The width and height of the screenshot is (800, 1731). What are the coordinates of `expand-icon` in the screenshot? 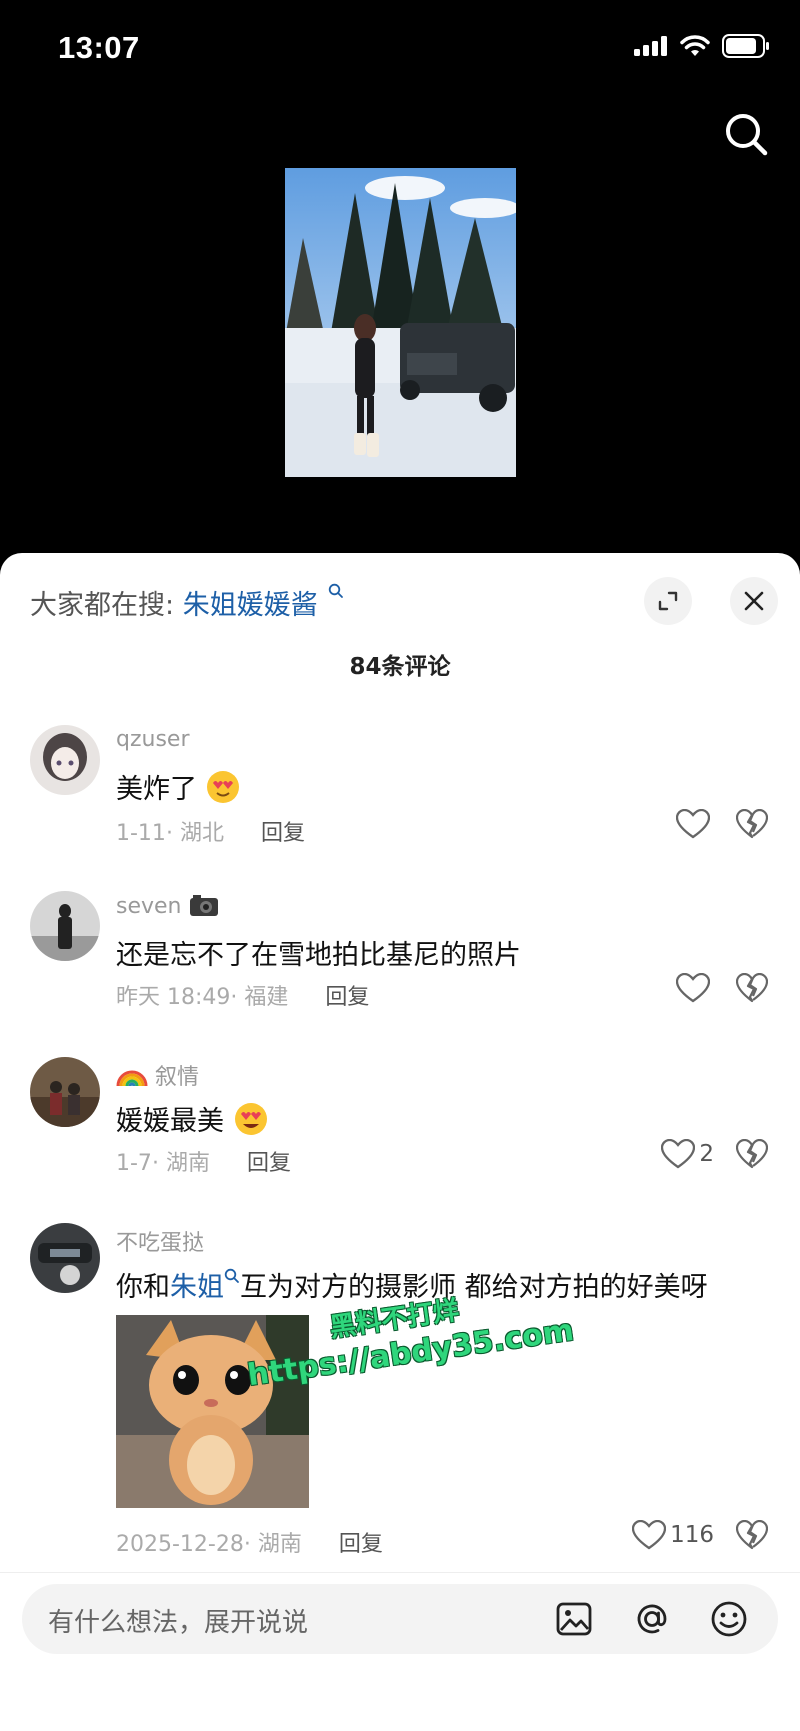 It's located at (668, 601).